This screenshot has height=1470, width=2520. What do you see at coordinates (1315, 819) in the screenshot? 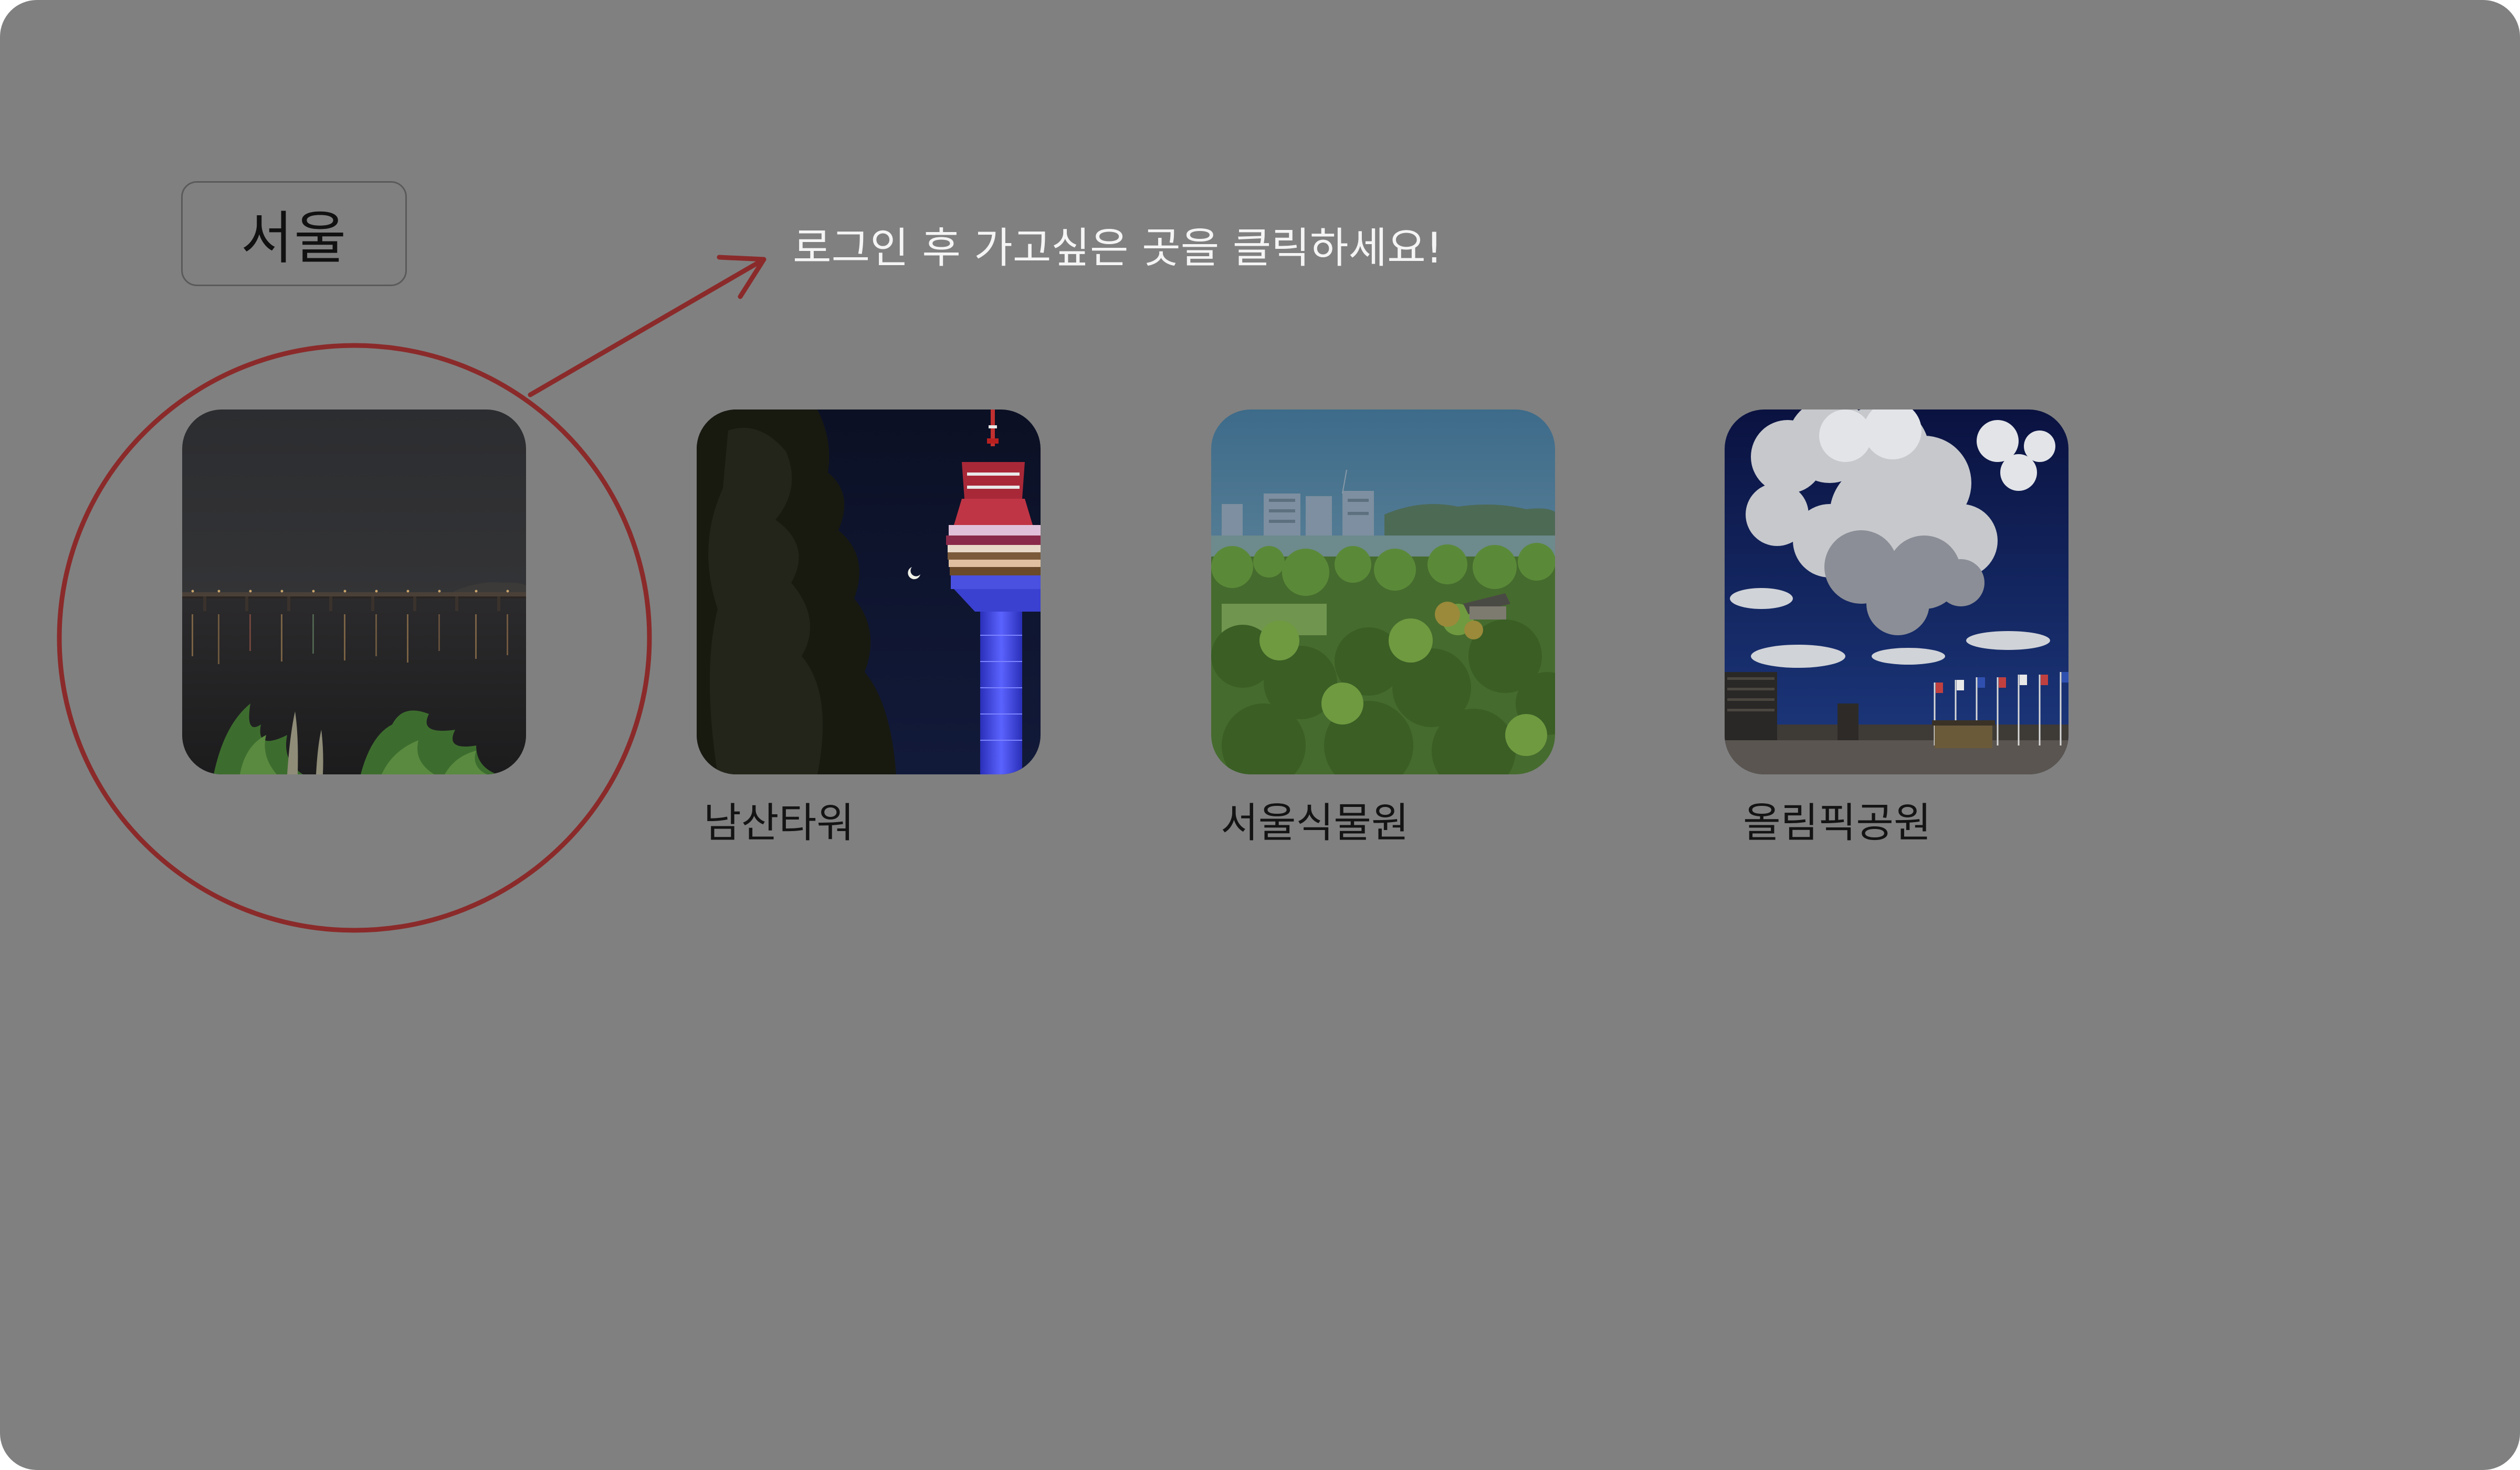
I see `place-label-seoul-botanic-park: 서울식물원` at bounding box center [1315, 819].